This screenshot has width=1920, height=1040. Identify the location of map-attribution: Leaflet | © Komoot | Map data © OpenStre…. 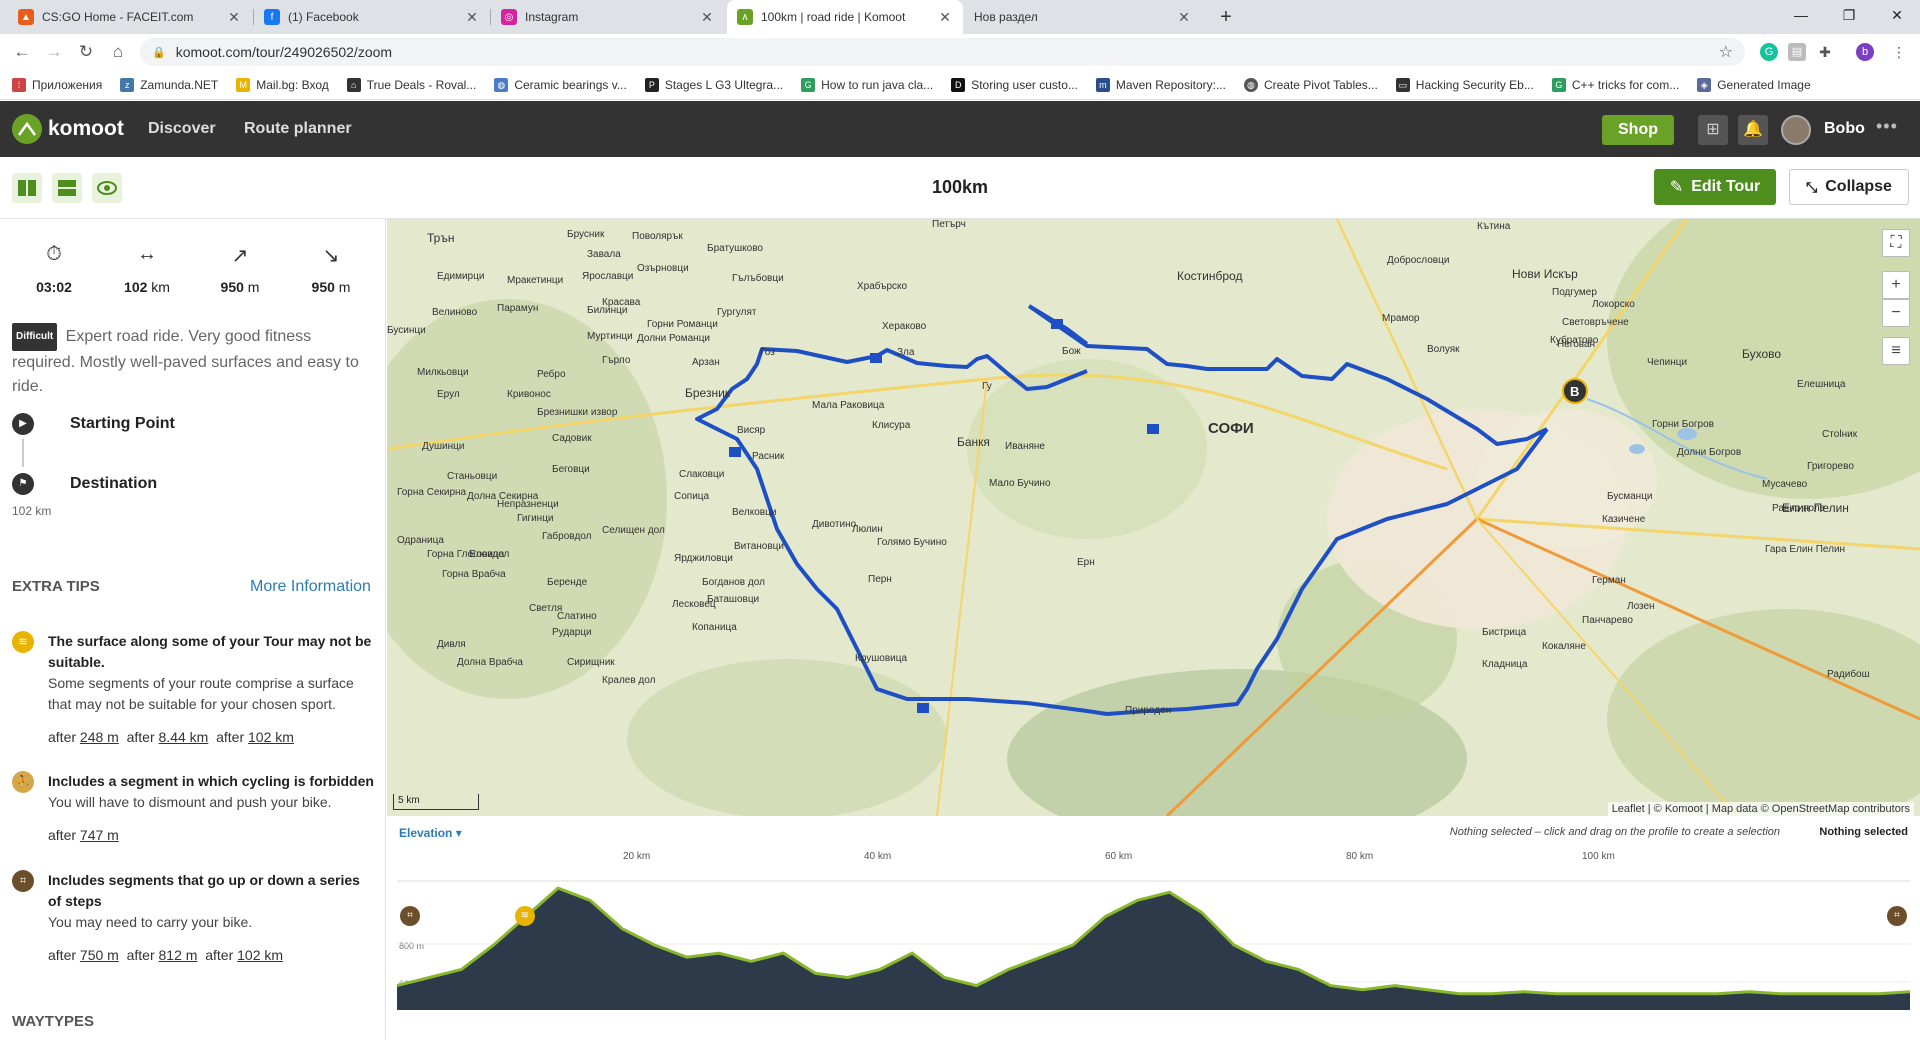
(1760, 809).